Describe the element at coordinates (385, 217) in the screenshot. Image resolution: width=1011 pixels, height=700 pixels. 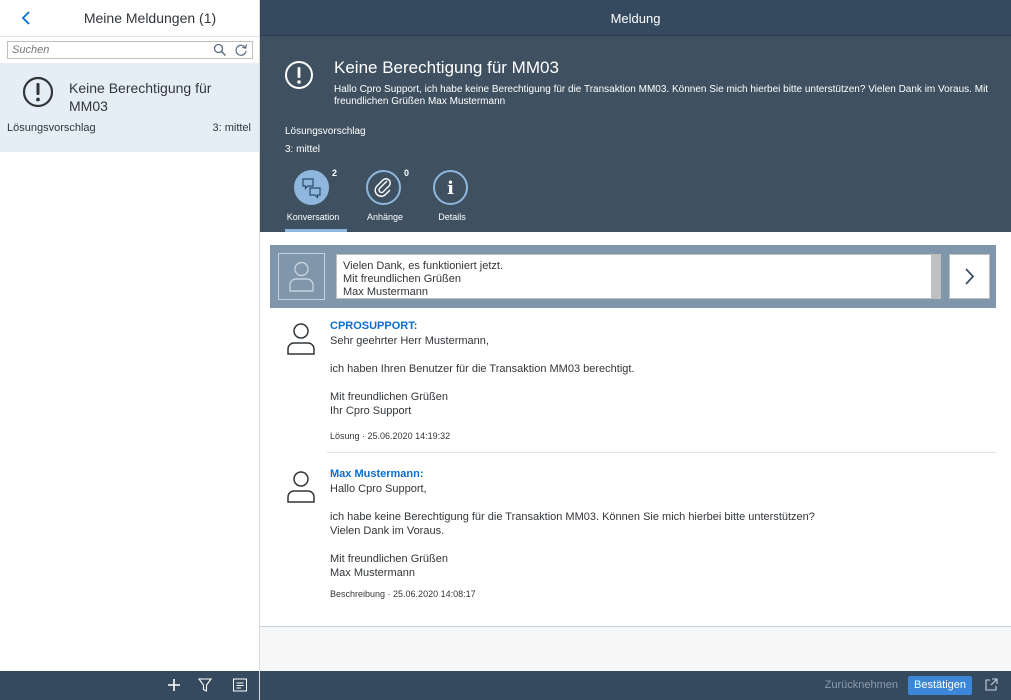
I see `tab-attachments-label: Anhänge` at that location.